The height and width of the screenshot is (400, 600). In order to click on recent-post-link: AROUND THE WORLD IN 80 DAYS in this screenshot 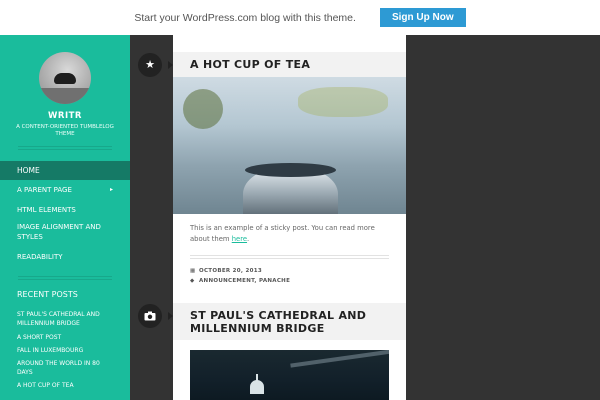, I will do `click(67, 368)`.